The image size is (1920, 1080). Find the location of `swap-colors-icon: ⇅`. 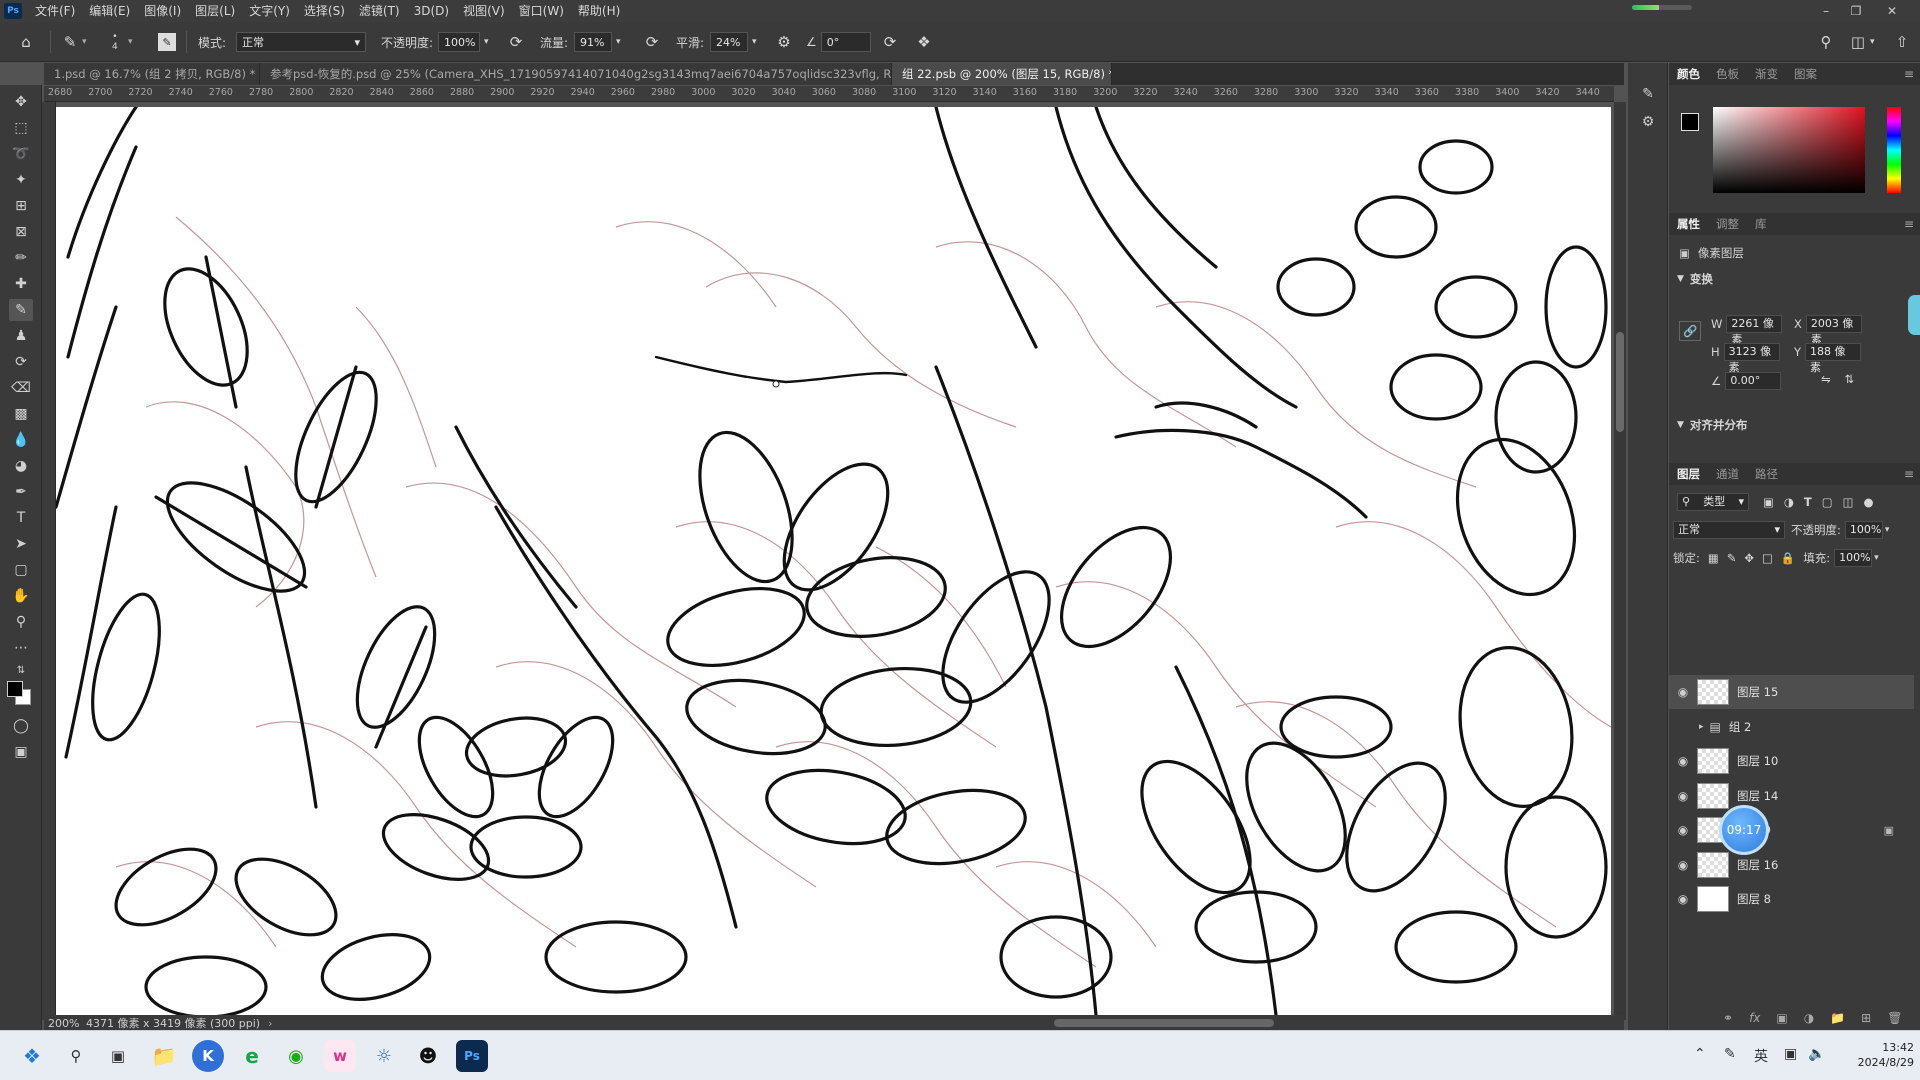

swap-colors-icon: ⇅ is located at coordinates (21, 670).